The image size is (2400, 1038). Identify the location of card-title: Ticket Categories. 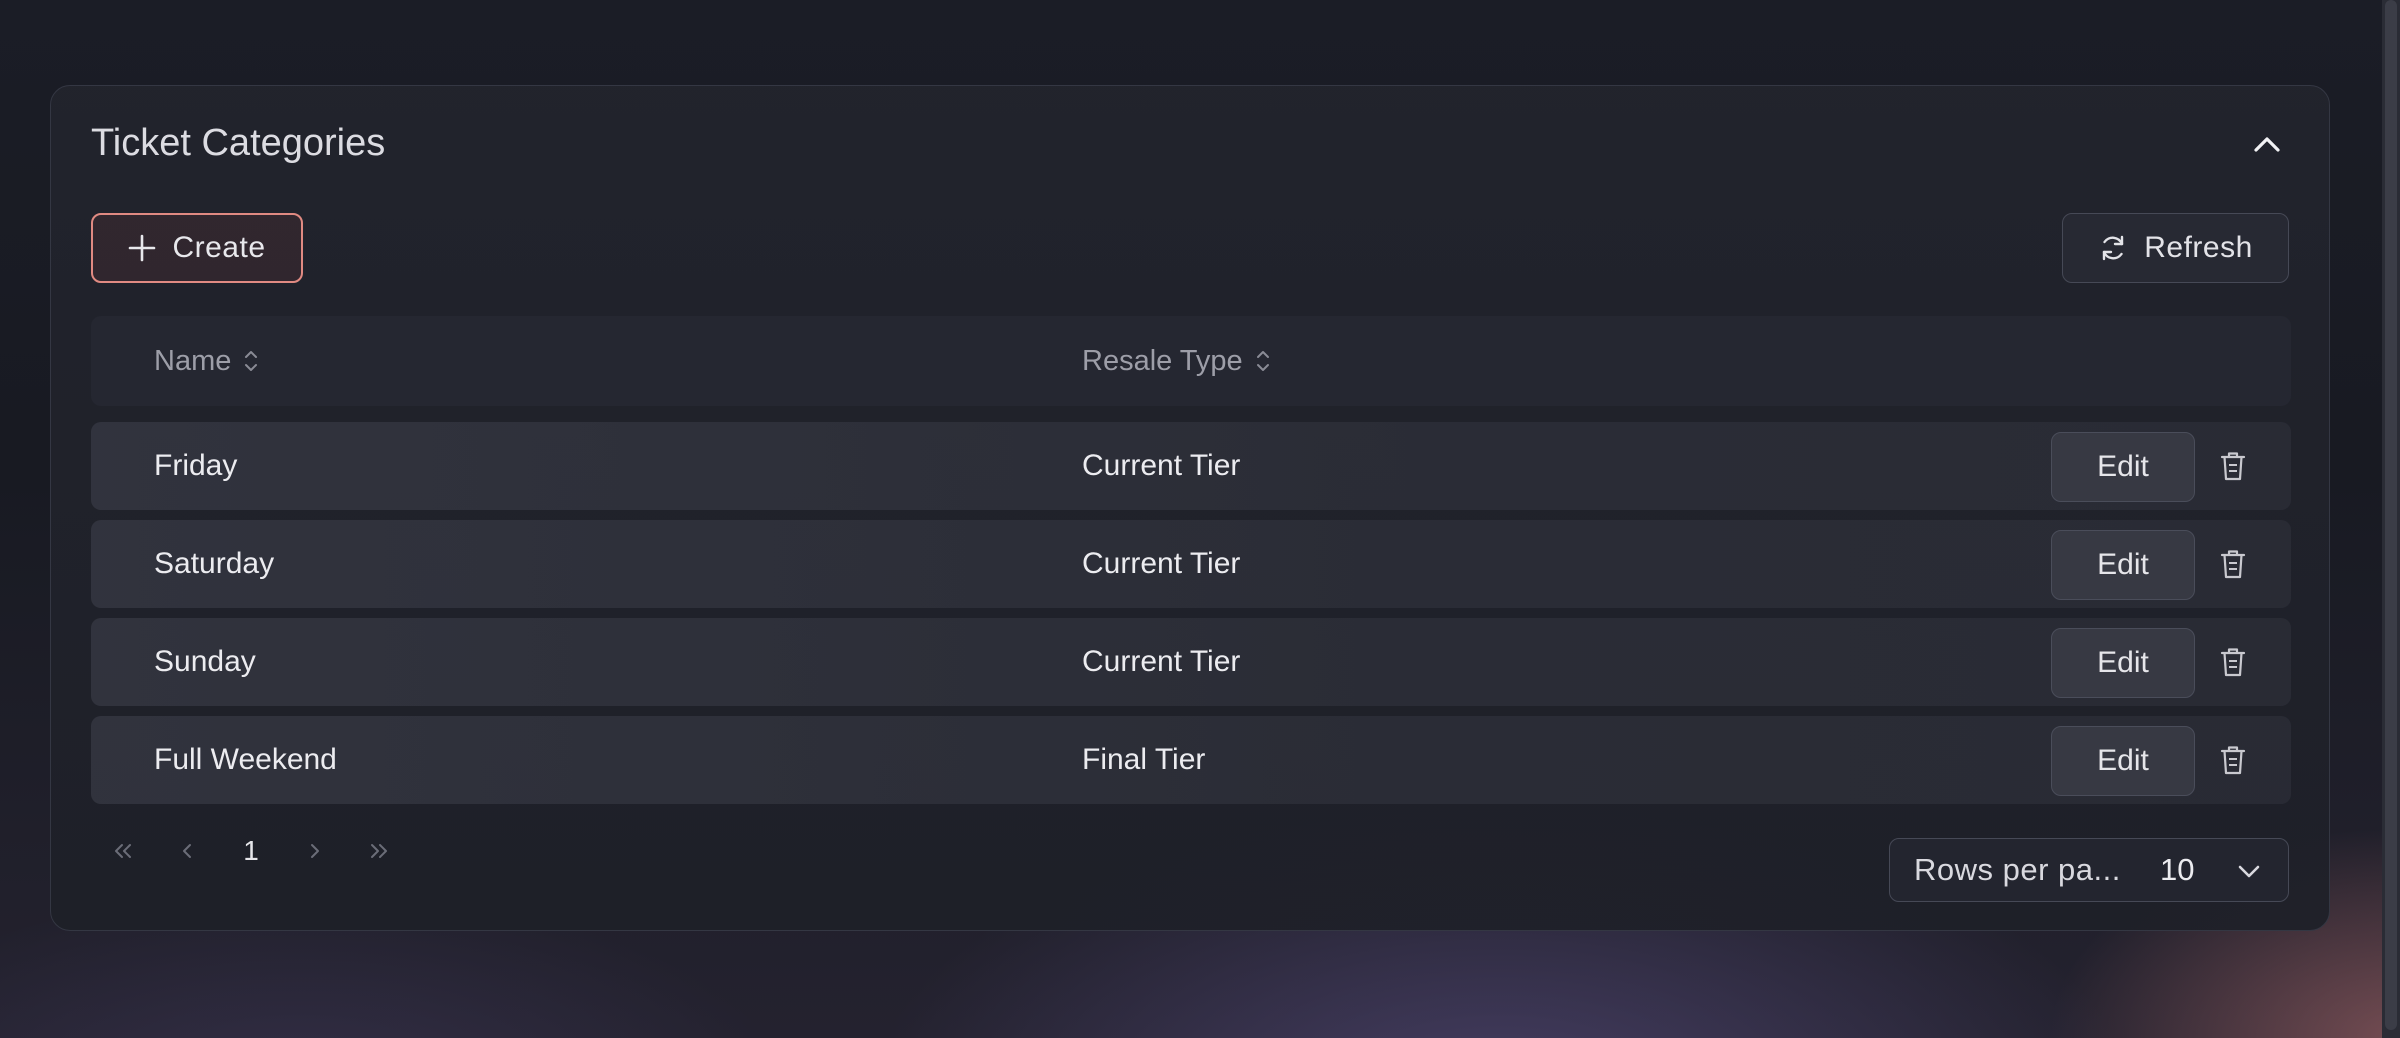
(238, 143).